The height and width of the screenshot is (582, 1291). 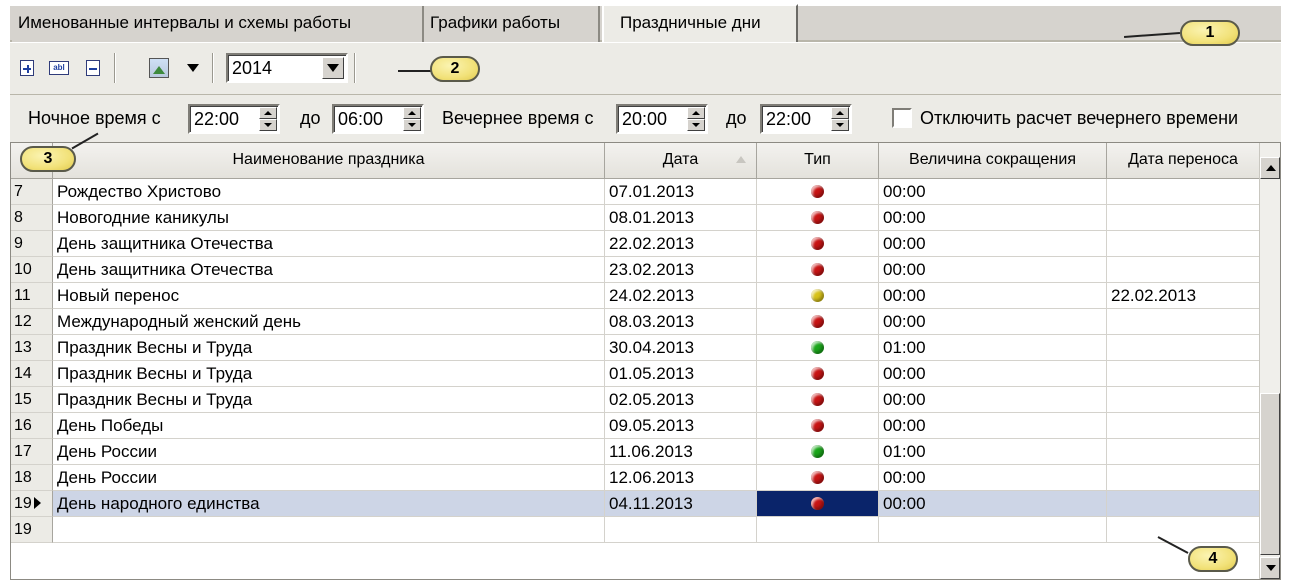 What do you see at coordinates (193, 68) in the screenshot?
I see `image-dropdown-button` at bounding box center [193, 68].